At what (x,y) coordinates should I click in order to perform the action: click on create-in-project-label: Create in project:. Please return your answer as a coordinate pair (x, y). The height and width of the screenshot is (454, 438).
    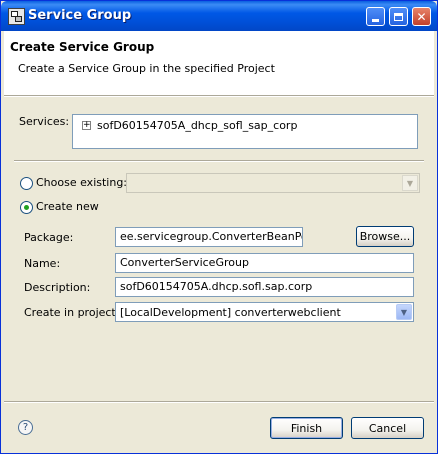
    Looking at the image, I should click on (72, 312).